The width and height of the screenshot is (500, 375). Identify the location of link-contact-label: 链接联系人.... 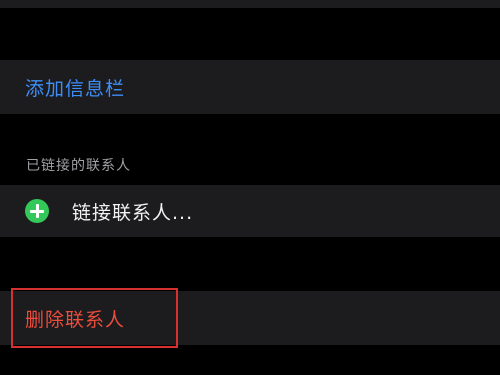
(132, 211).